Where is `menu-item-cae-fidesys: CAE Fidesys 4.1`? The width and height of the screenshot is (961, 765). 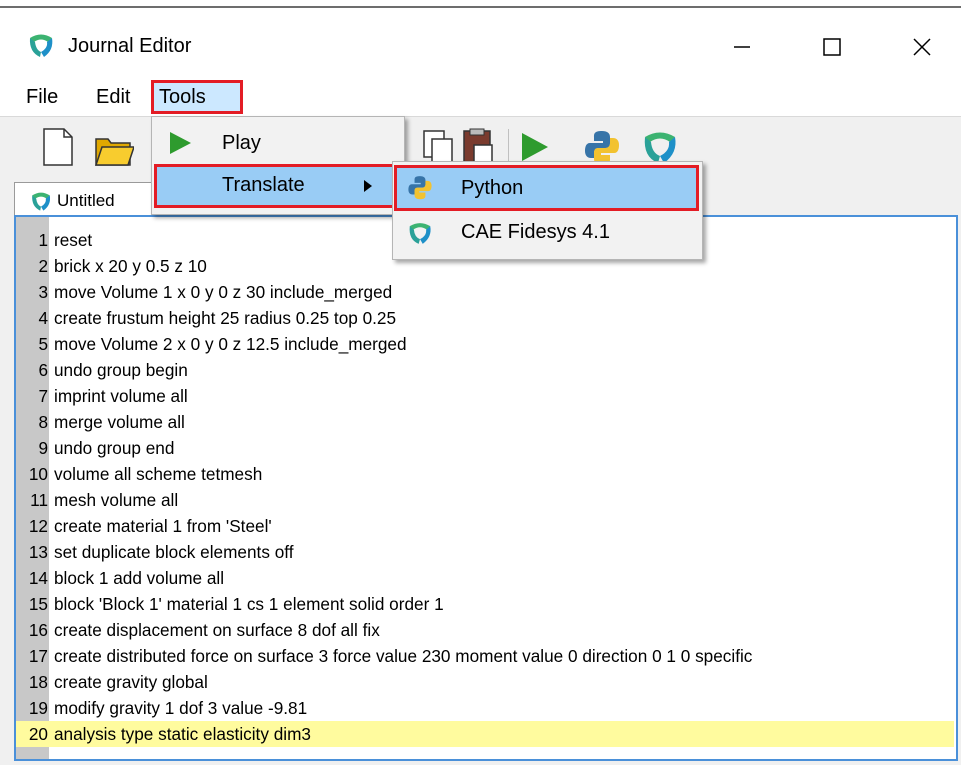
menu-item-cae-fidesys: CAE Fidesys 4.1 is located at coordinates (546, 232).